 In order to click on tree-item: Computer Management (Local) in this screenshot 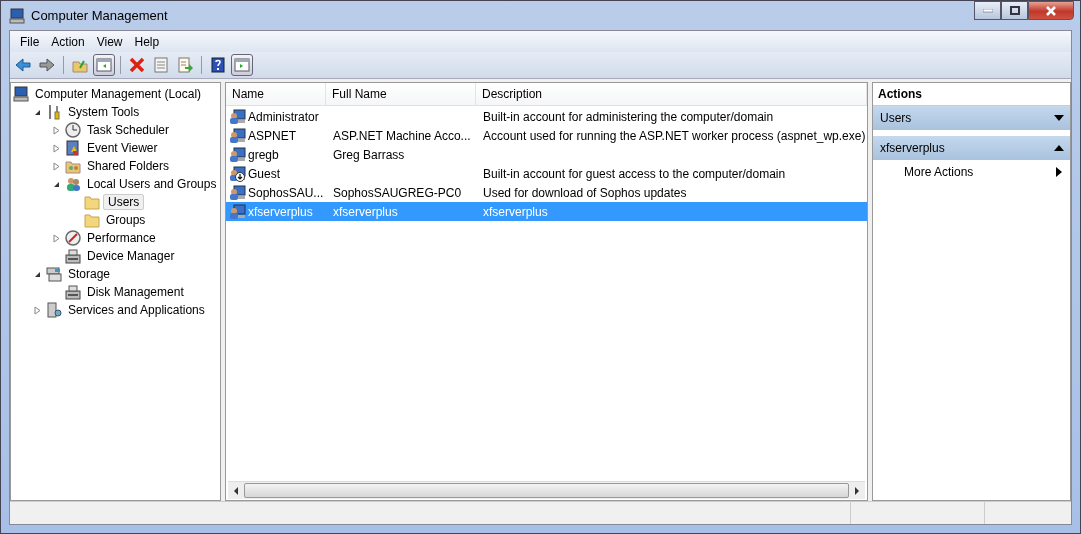, I will do `click(118, 94)`.